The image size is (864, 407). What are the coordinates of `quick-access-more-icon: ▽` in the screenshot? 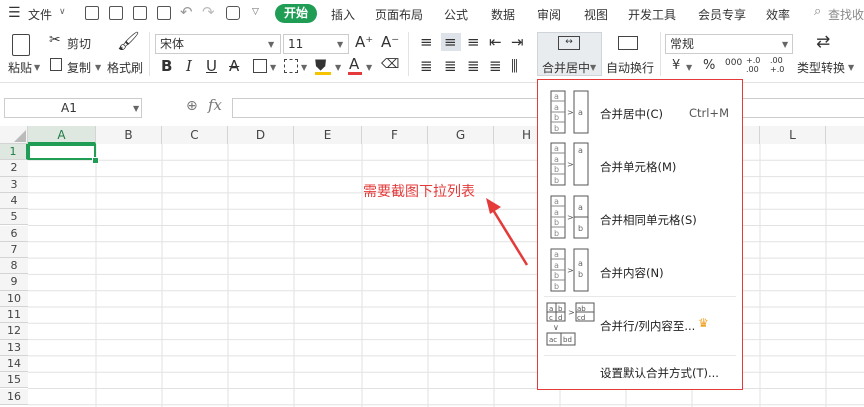 It's located at (255, 12).